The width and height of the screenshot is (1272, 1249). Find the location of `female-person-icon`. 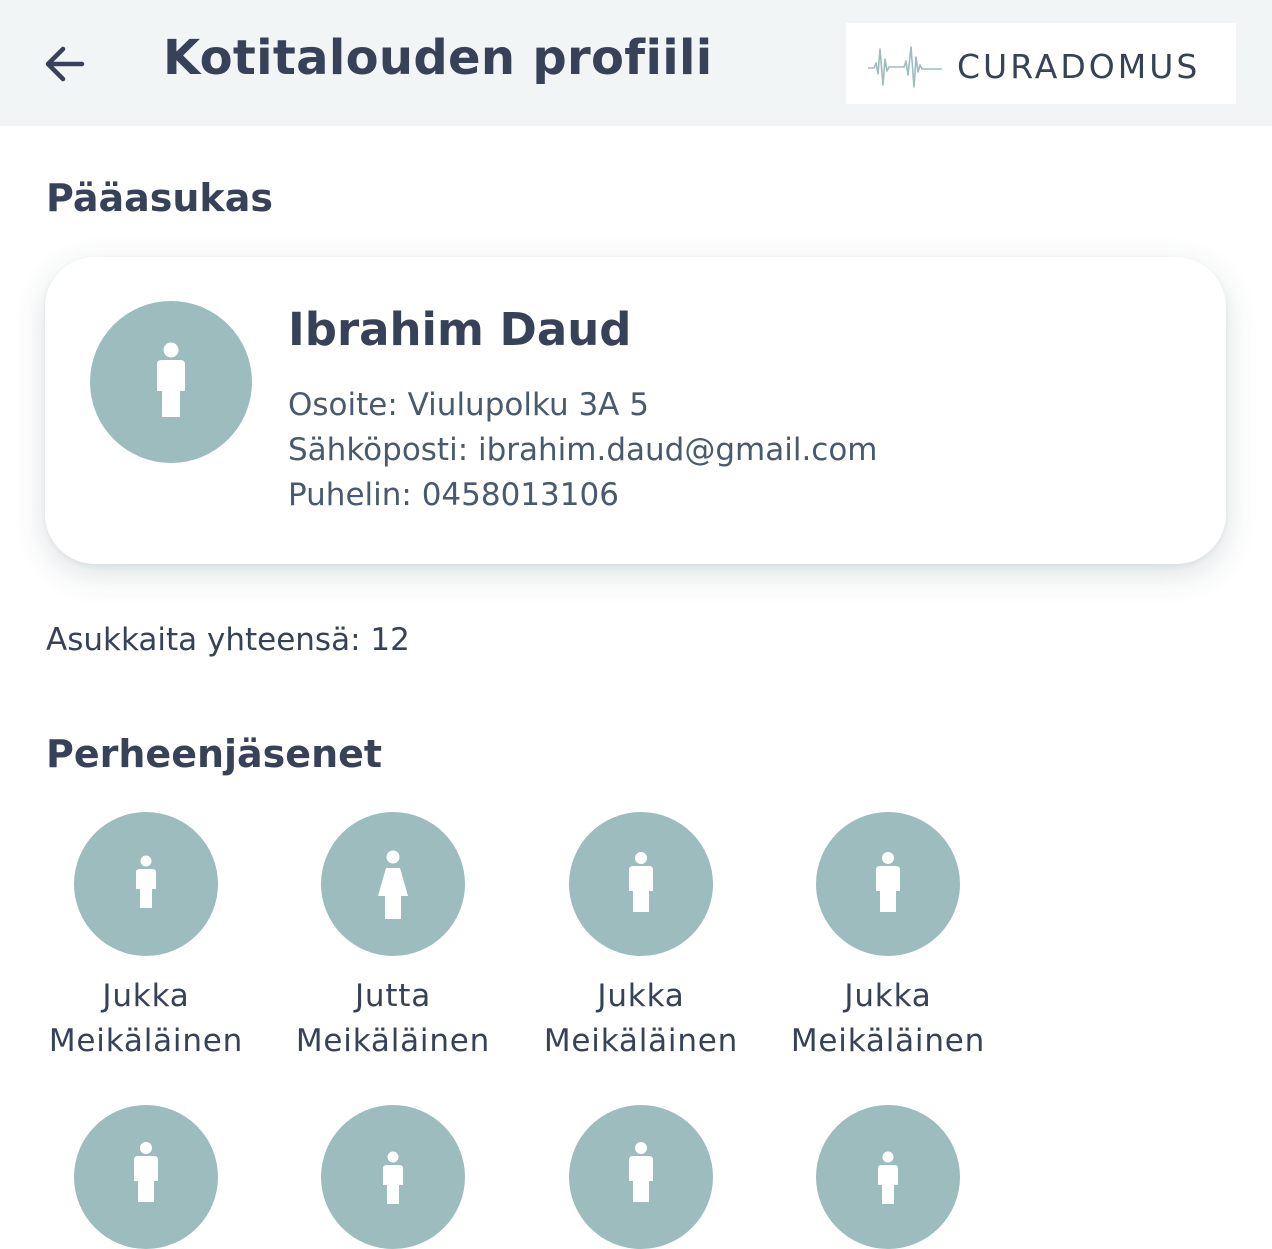

female-person-icon is located at coordinates (393, 884).